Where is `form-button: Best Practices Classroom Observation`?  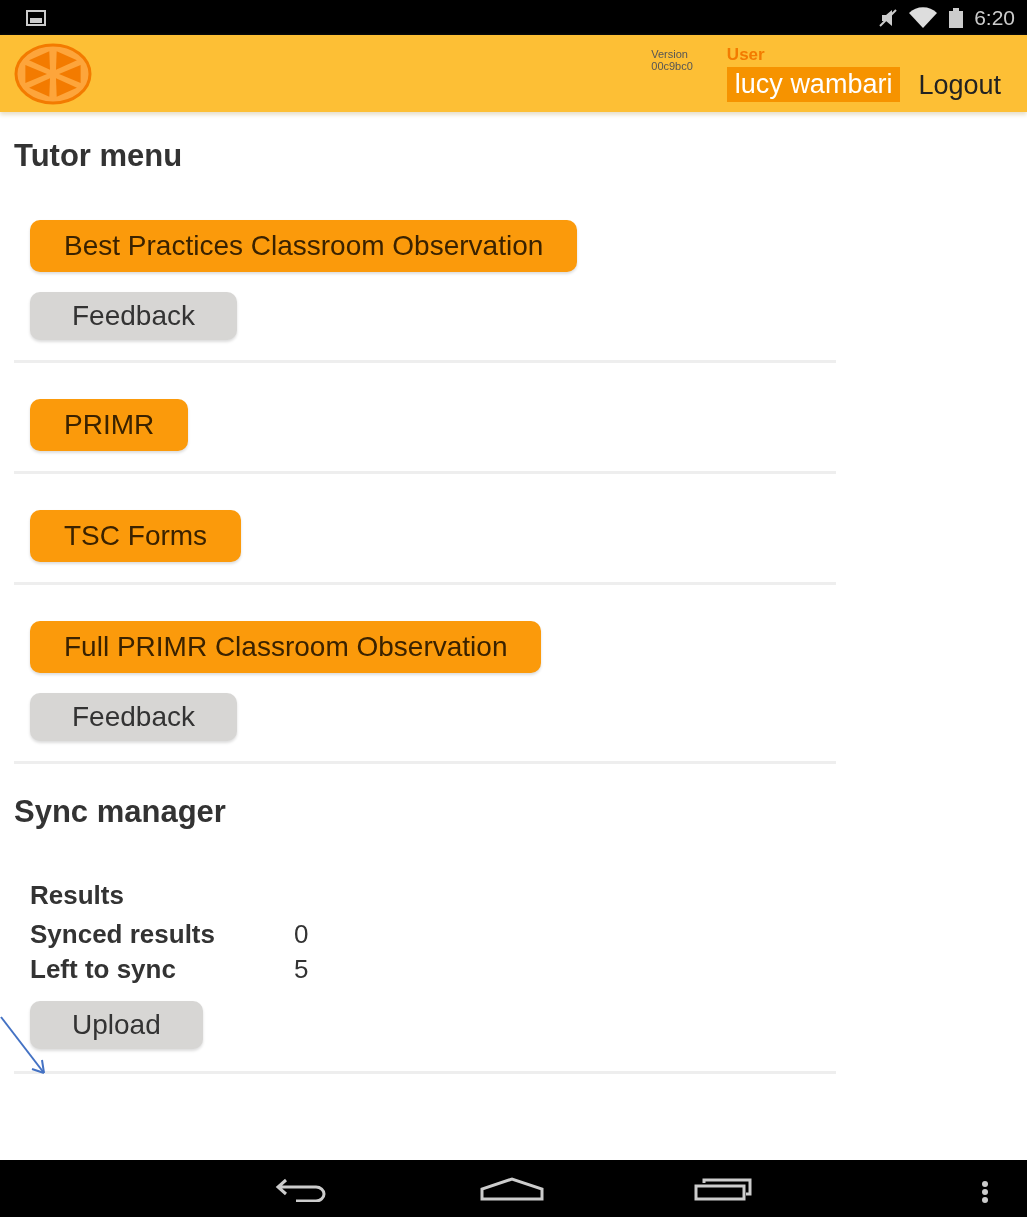
form-button: Best Practices Classroom Observation is located at coordinates (304, 246).